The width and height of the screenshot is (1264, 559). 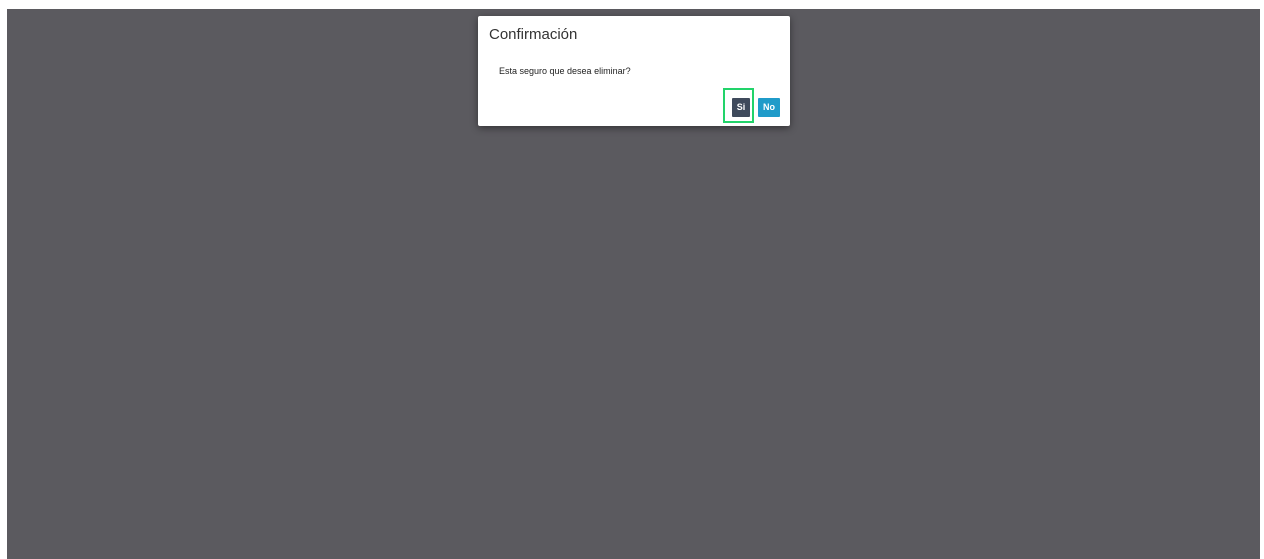 I want to click on yes-button: Si, so click(x=741, y=107).